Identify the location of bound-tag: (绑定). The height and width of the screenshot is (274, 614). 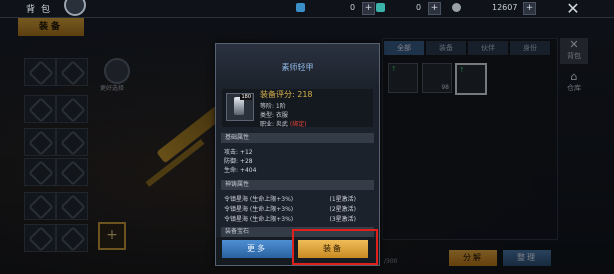
(298, 124).